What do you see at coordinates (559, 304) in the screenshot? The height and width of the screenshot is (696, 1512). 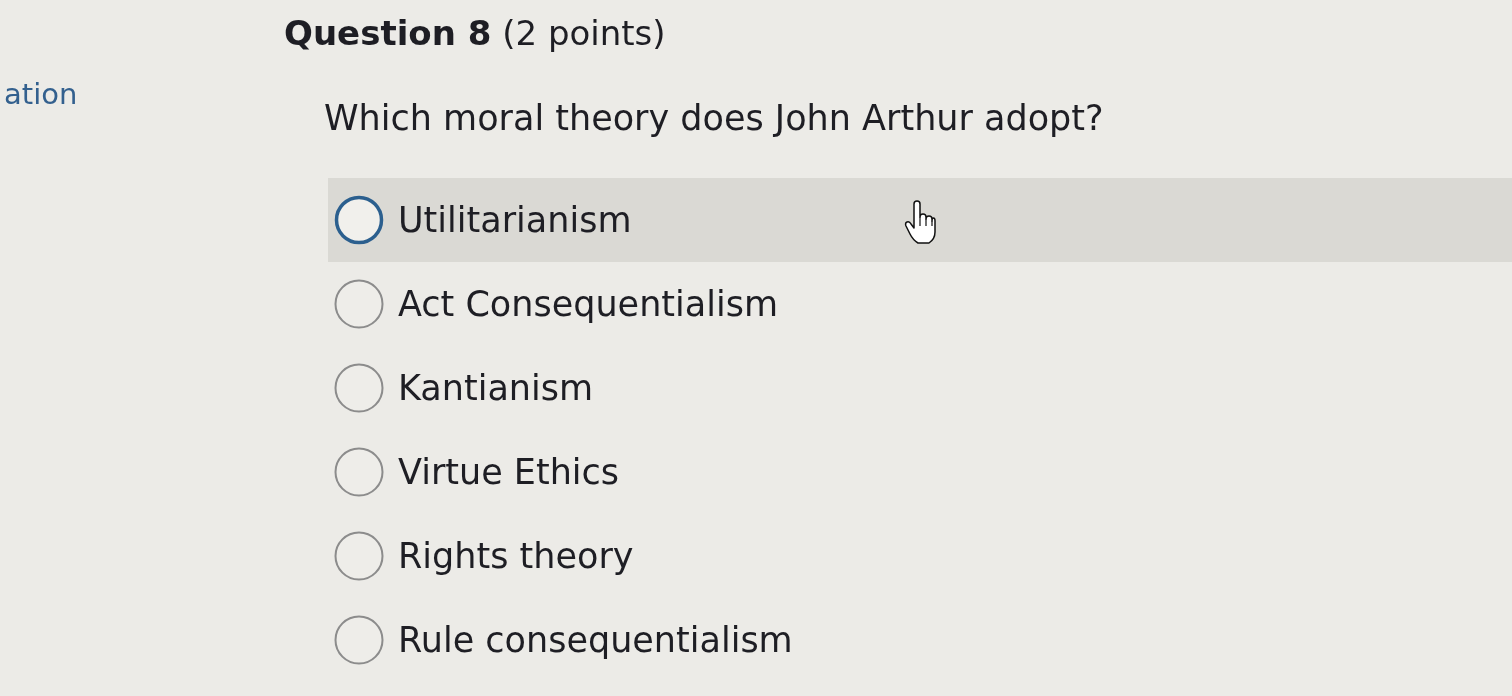 I see `answer-option: Act Consequentialism` at bounding box center [559, 304].